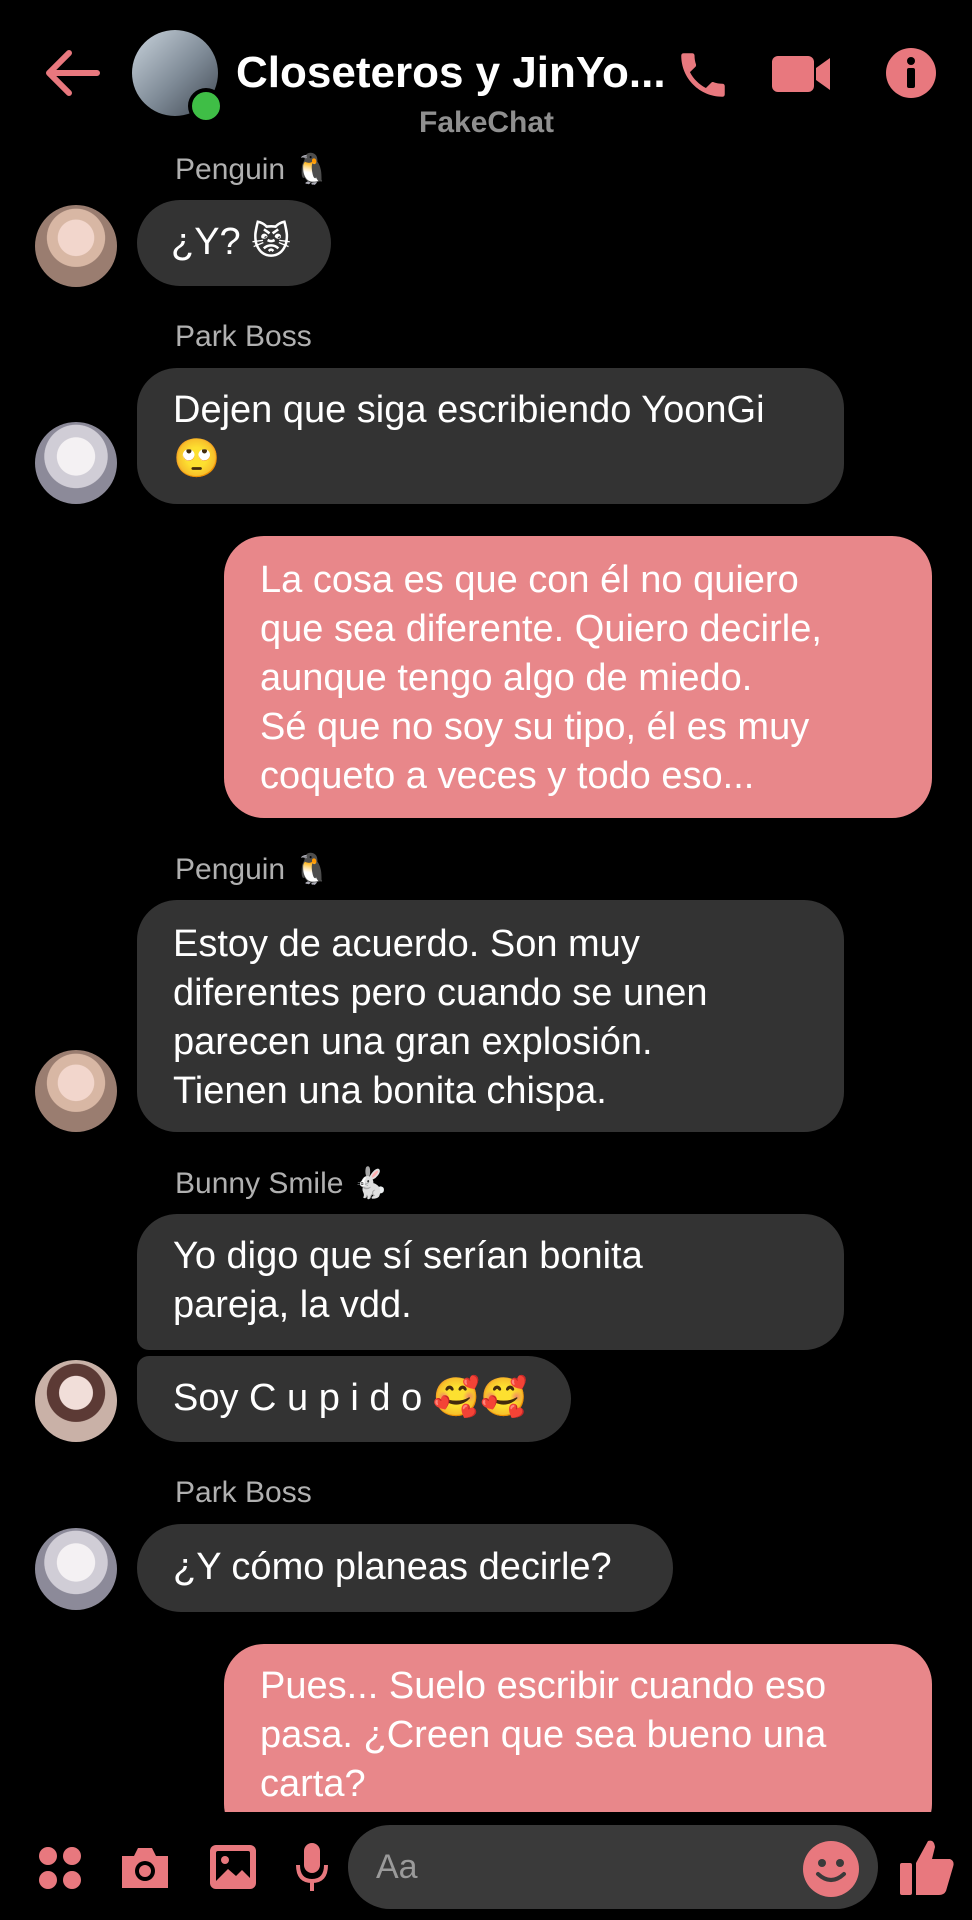 The width and height of the screenshot is (972, 1920). I want to click on gallery-icon, so click(233, 1867).